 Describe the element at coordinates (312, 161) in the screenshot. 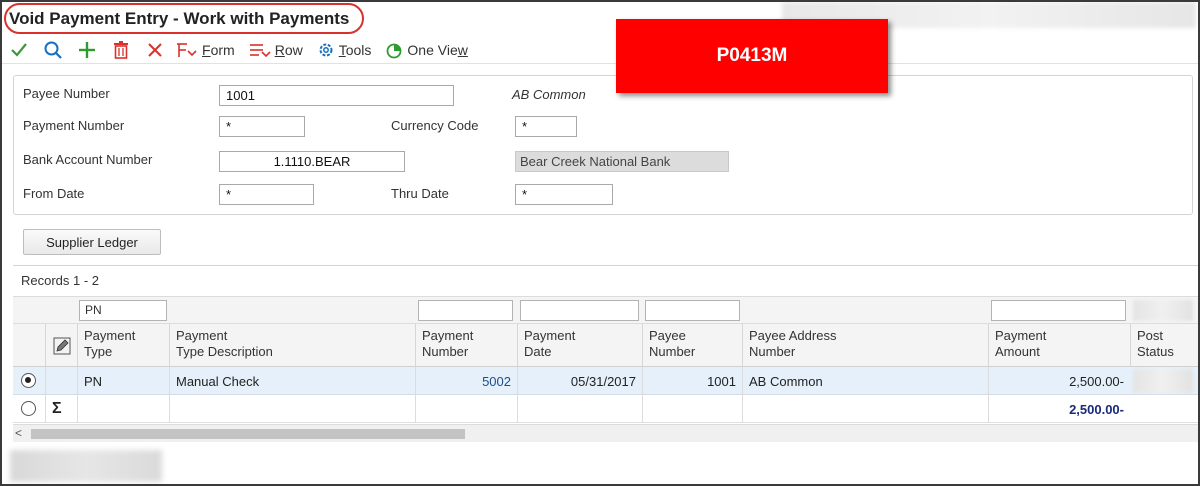

I see `bank-account-field: 1.1110.BEAR` at that location.